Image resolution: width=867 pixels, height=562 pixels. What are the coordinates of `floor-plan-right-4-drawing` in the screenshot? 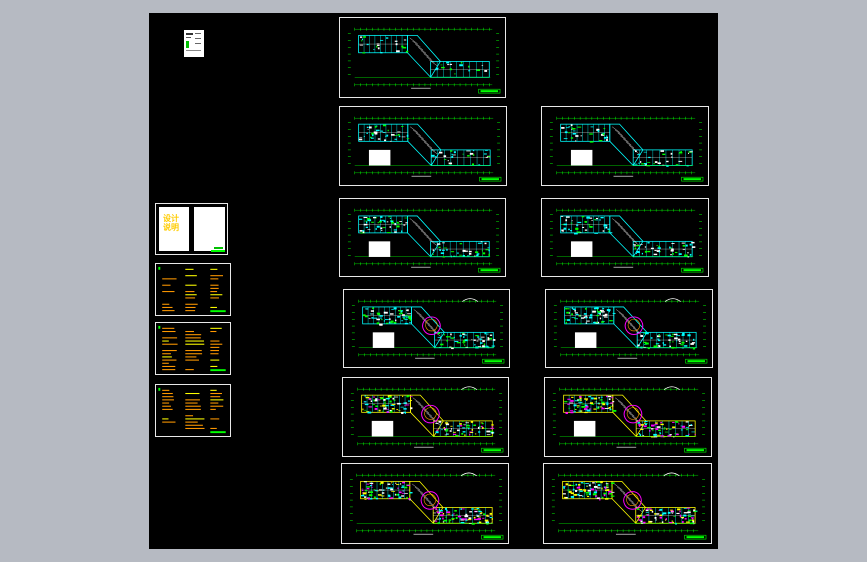 It's located at (629, 419).